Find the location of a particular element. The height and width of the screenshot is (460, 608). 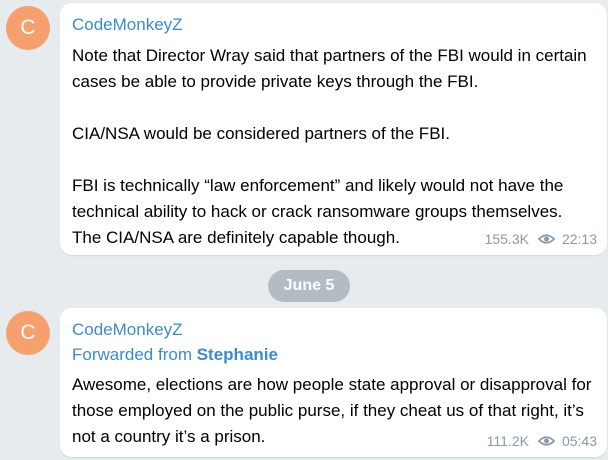

forwarded-header: Forwarded from Stephanie is located at coordinates (334, 355).